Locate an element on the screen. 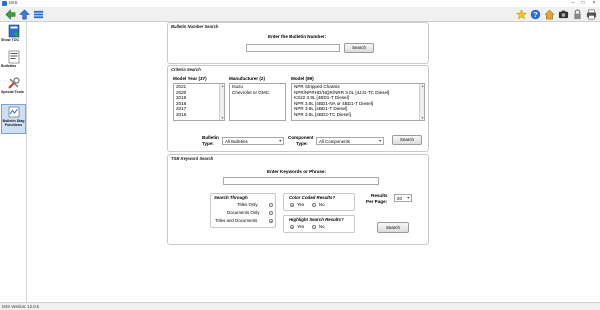 This screenshot has width=600, height=310. window-title: ISIS is located at coordinates (13, 2).